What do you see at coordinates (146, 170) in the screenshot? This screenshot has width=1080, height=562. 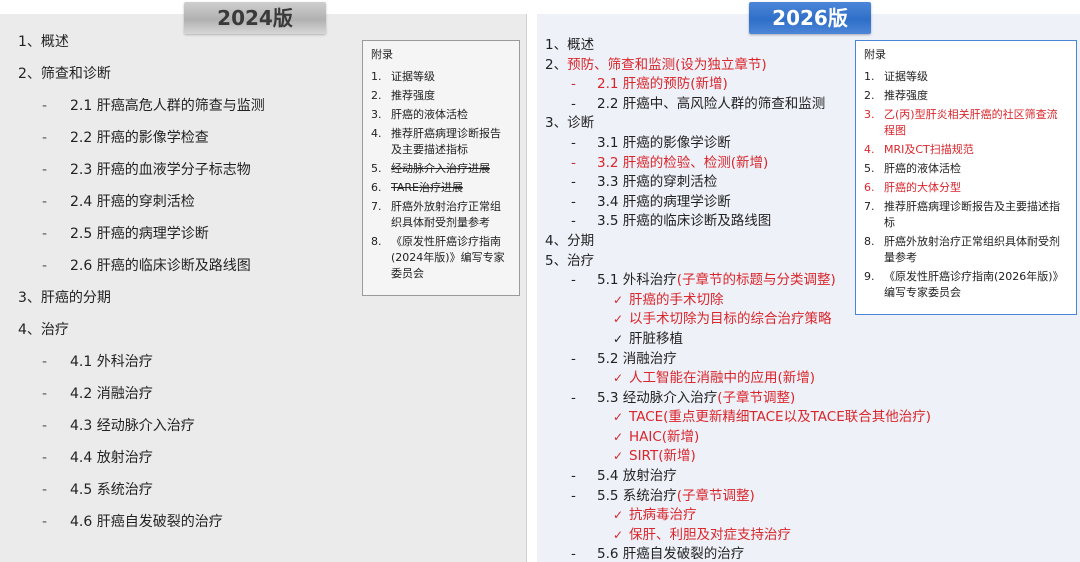 I see `toc-item: -2.3 肝癌的血液学分子标志物` at bounding box center [146, 170].